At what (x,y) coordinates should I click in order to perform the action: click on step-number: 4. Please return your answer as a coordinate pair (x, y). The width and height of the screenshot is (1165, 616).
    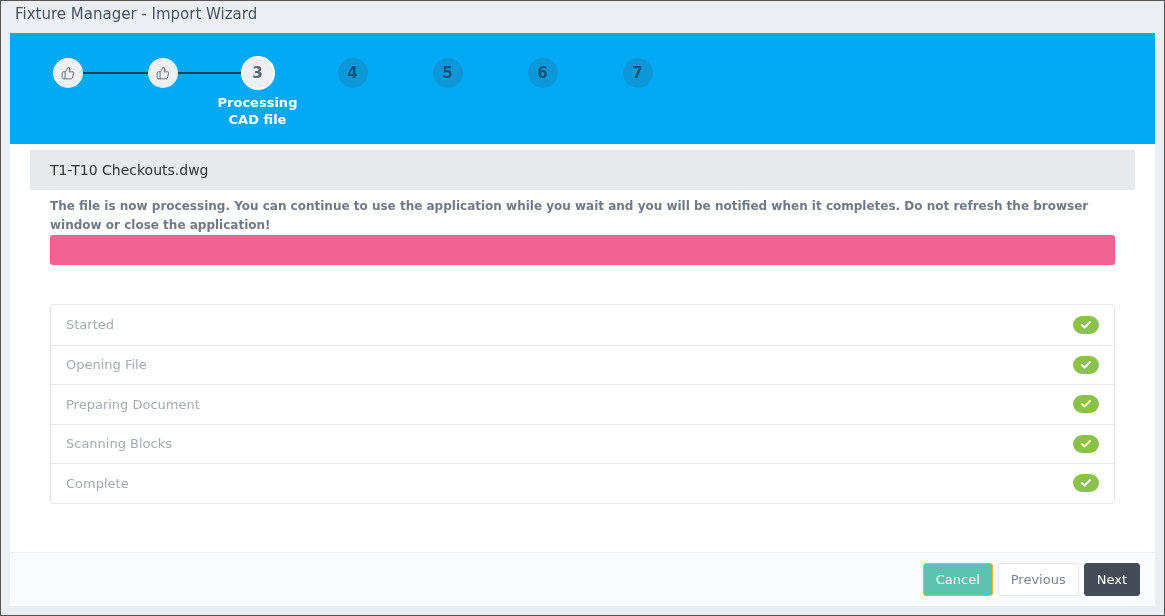
    Looking at the image, I should click on (352, 73).